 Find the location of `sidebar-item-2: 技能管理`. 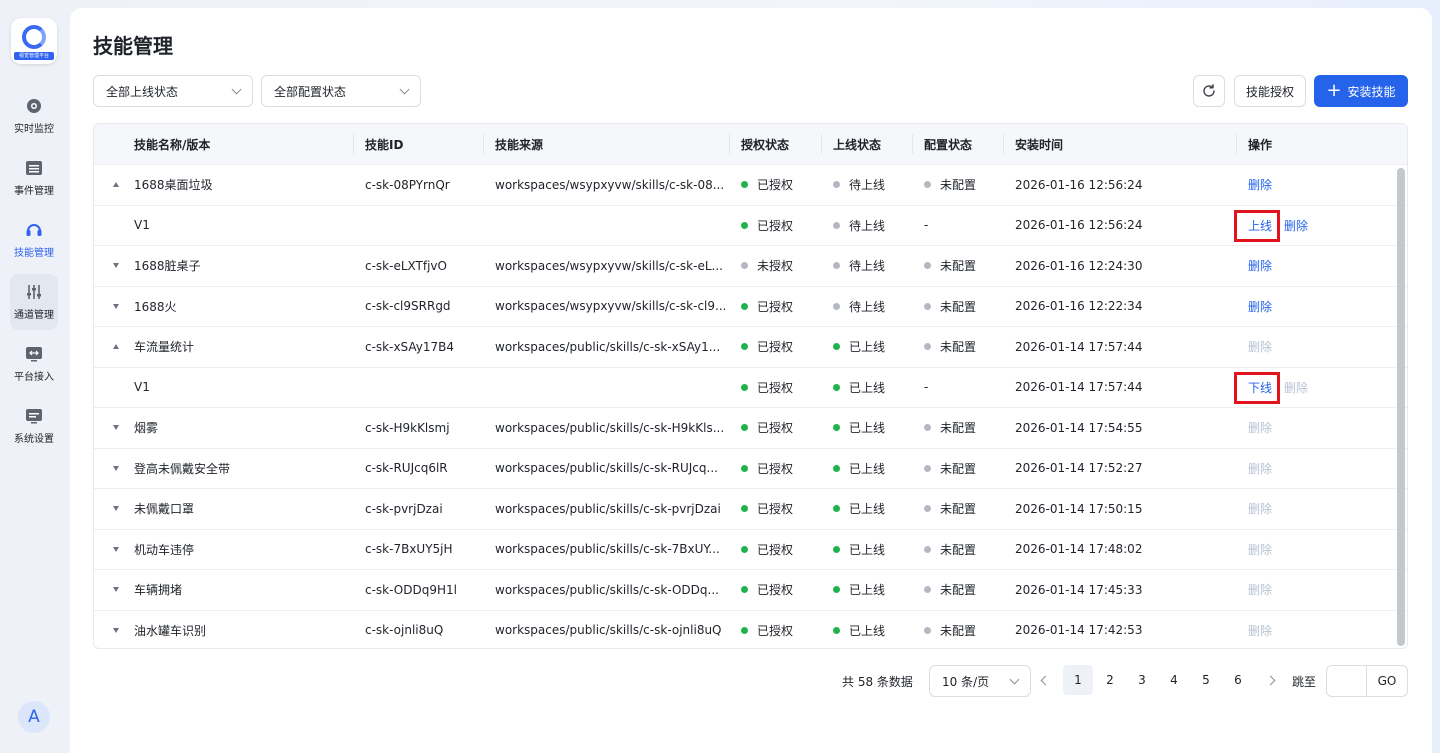

sidebar-item-2: 技能管理 is located at coordinates (34, 240).